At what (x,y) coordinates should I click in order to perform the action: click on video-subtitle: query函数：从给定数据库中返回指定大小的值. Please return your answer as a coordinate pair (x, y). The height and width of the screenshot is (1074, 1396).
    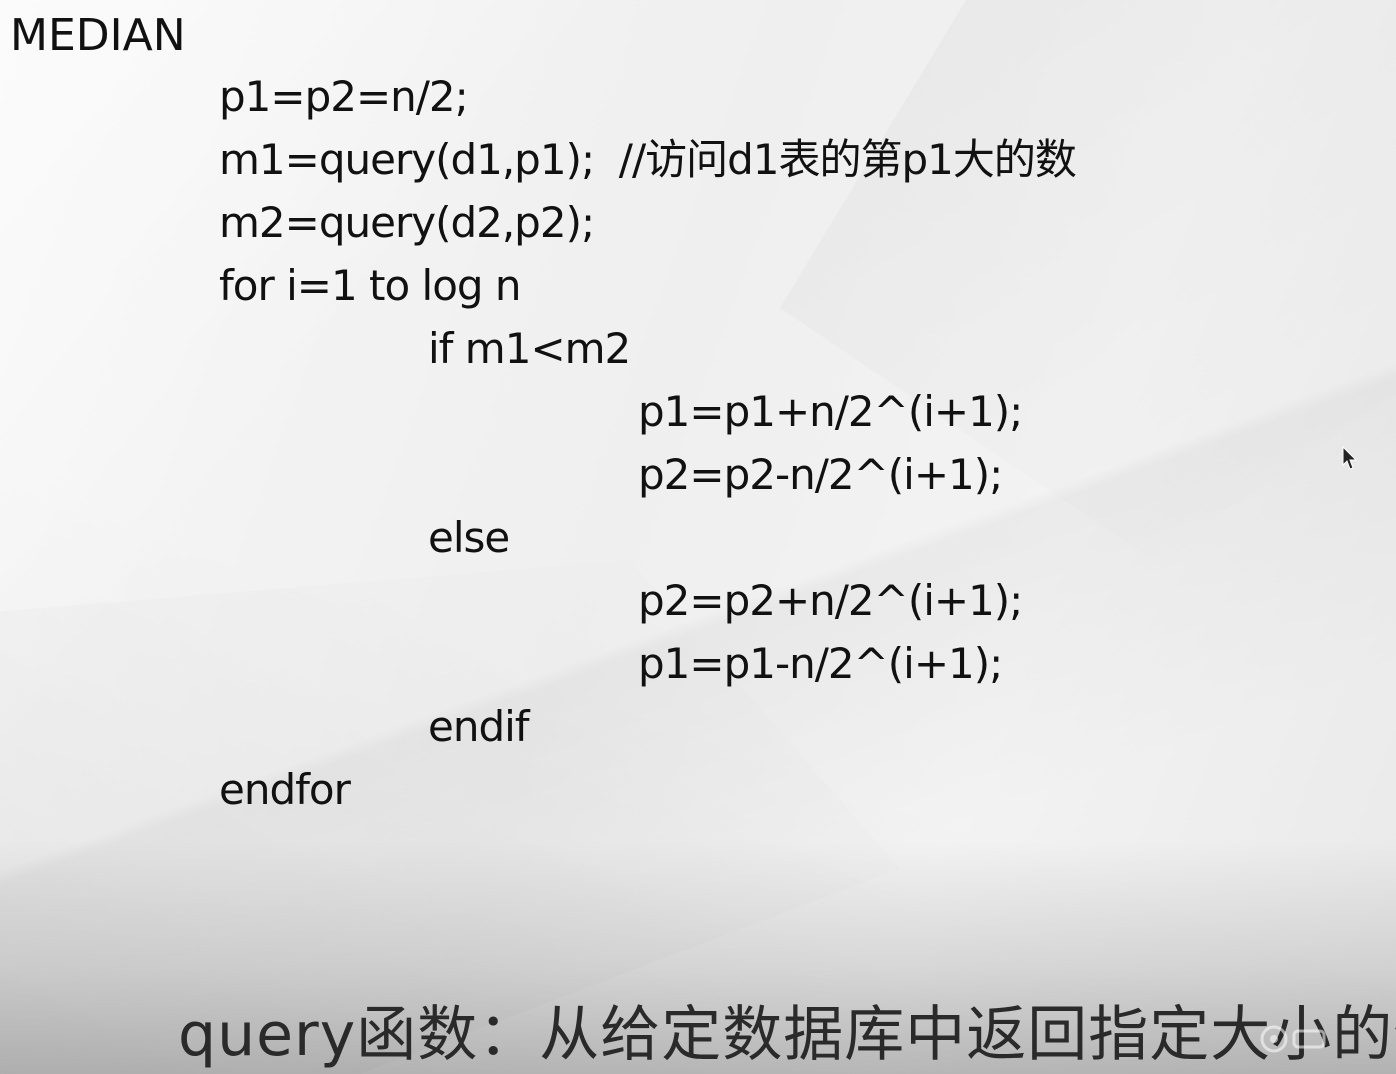
    Looking at the image, I should click on (787, 1035).